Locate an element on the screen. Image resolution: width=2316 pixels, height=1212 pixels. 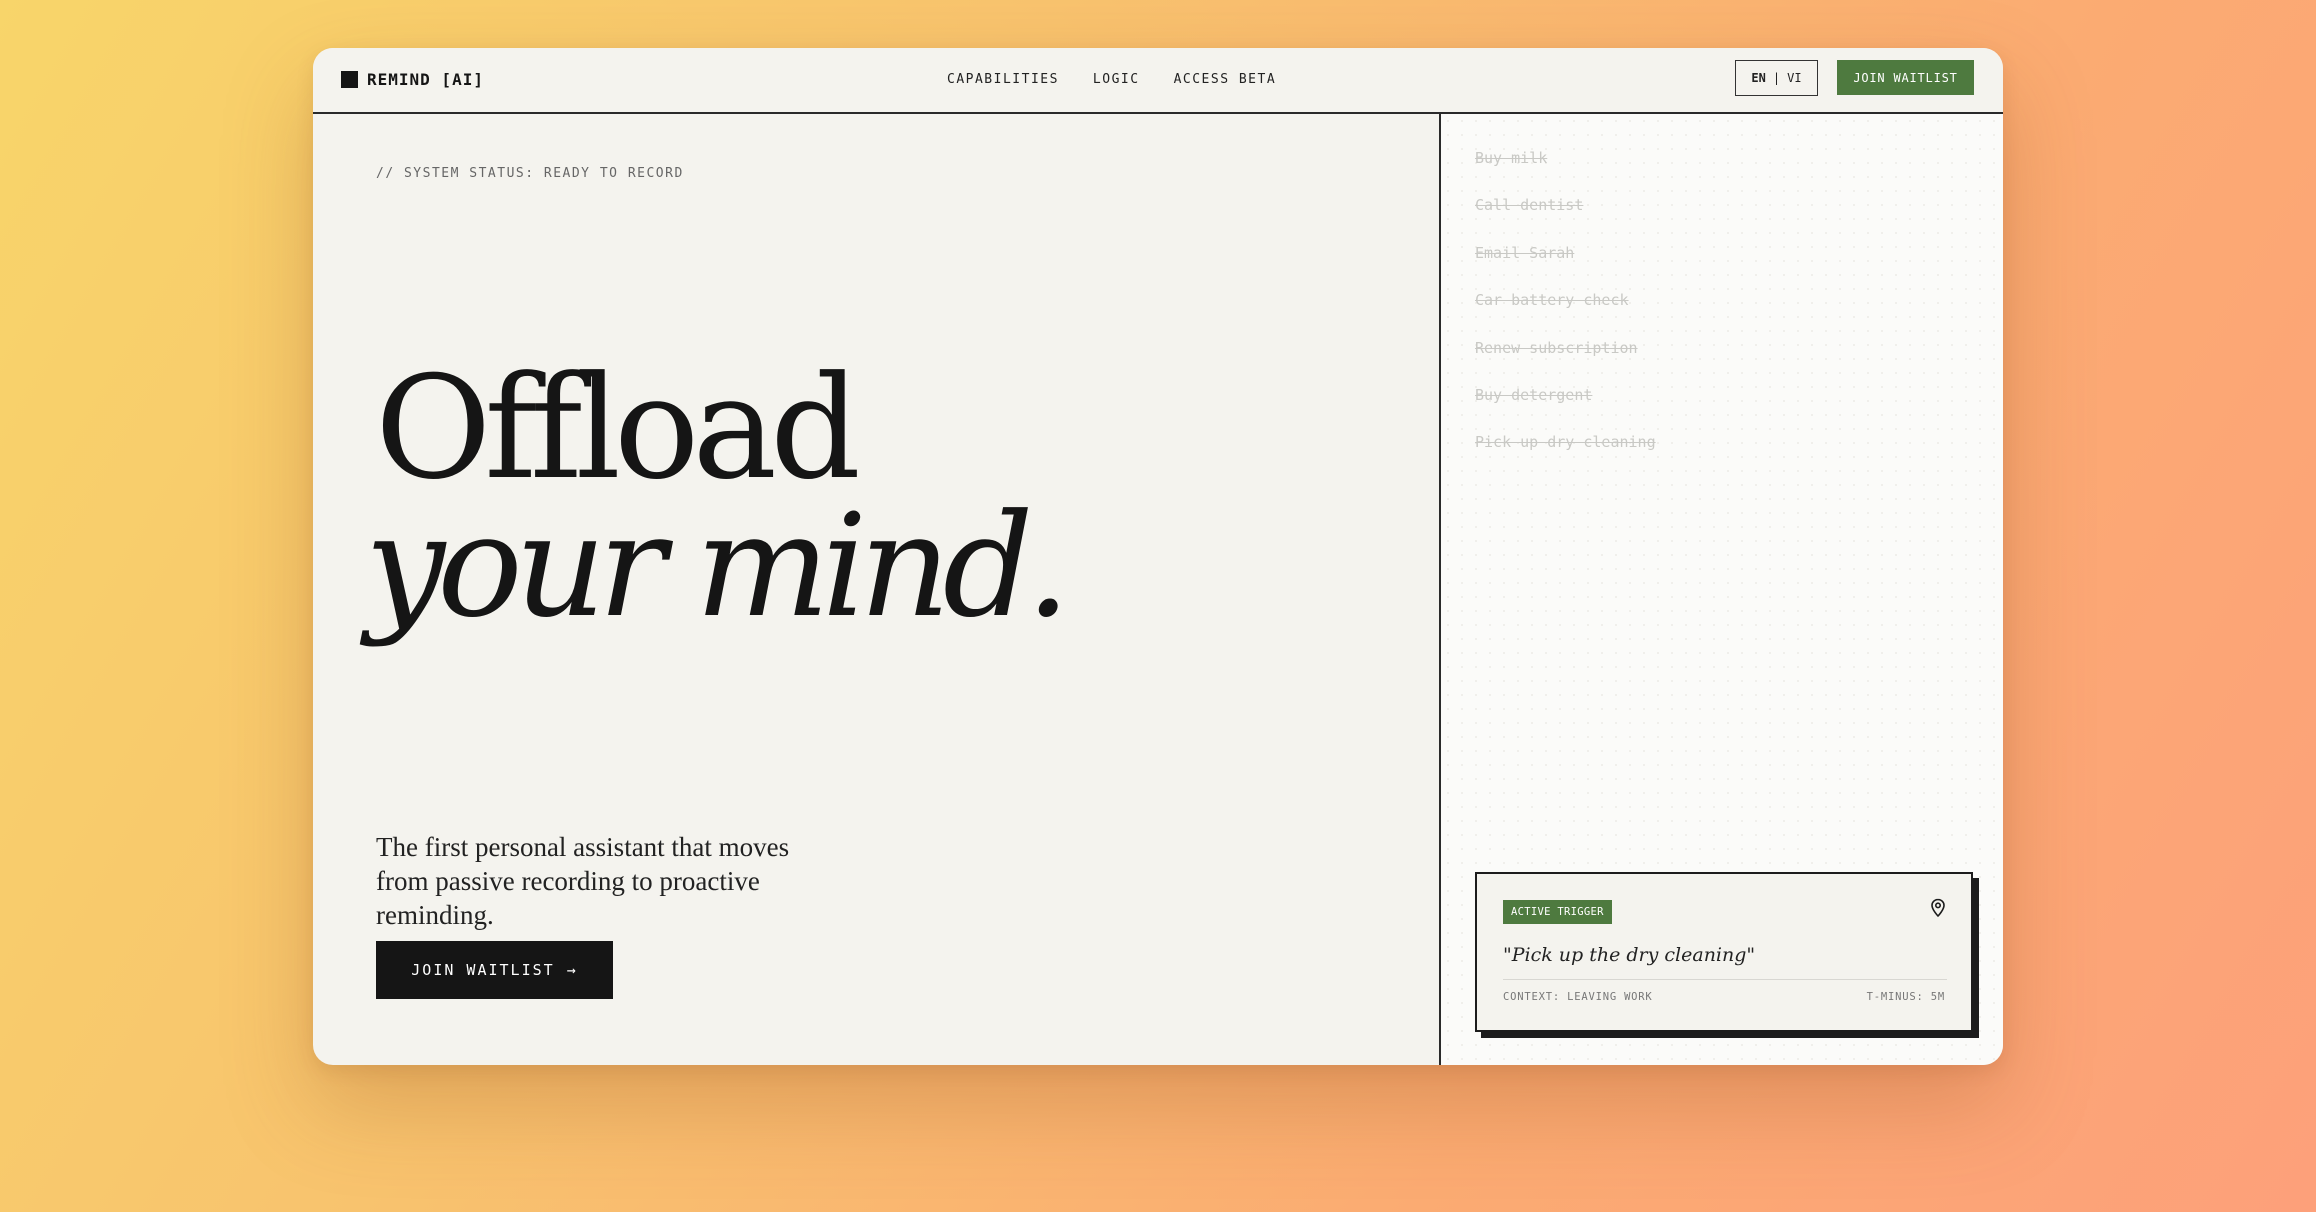
lang-option-vi: VI is located at coordinates (1794, 78).